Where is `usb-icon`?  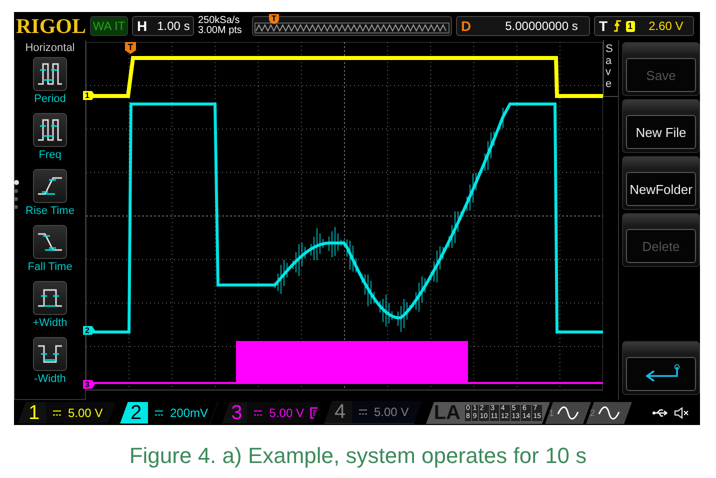 usb-icon is located at coordinates (661, 413).